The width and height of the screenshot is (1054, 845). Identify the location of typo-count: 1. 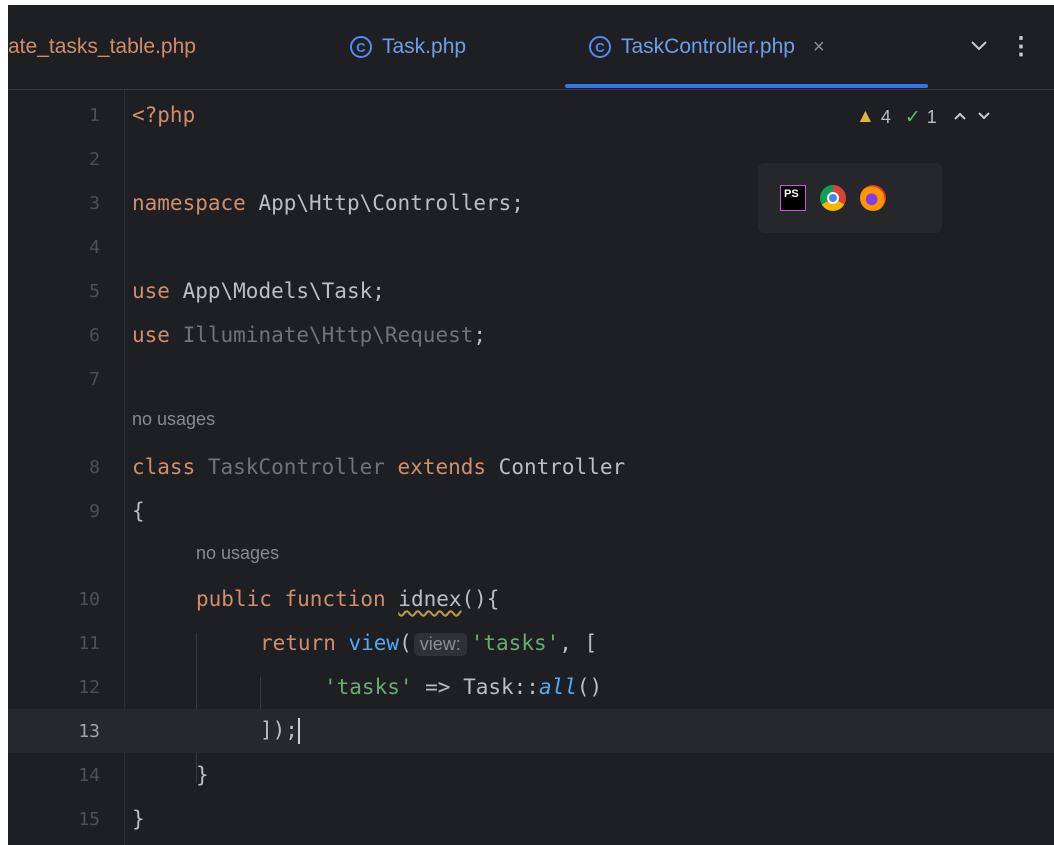
(931, 116).